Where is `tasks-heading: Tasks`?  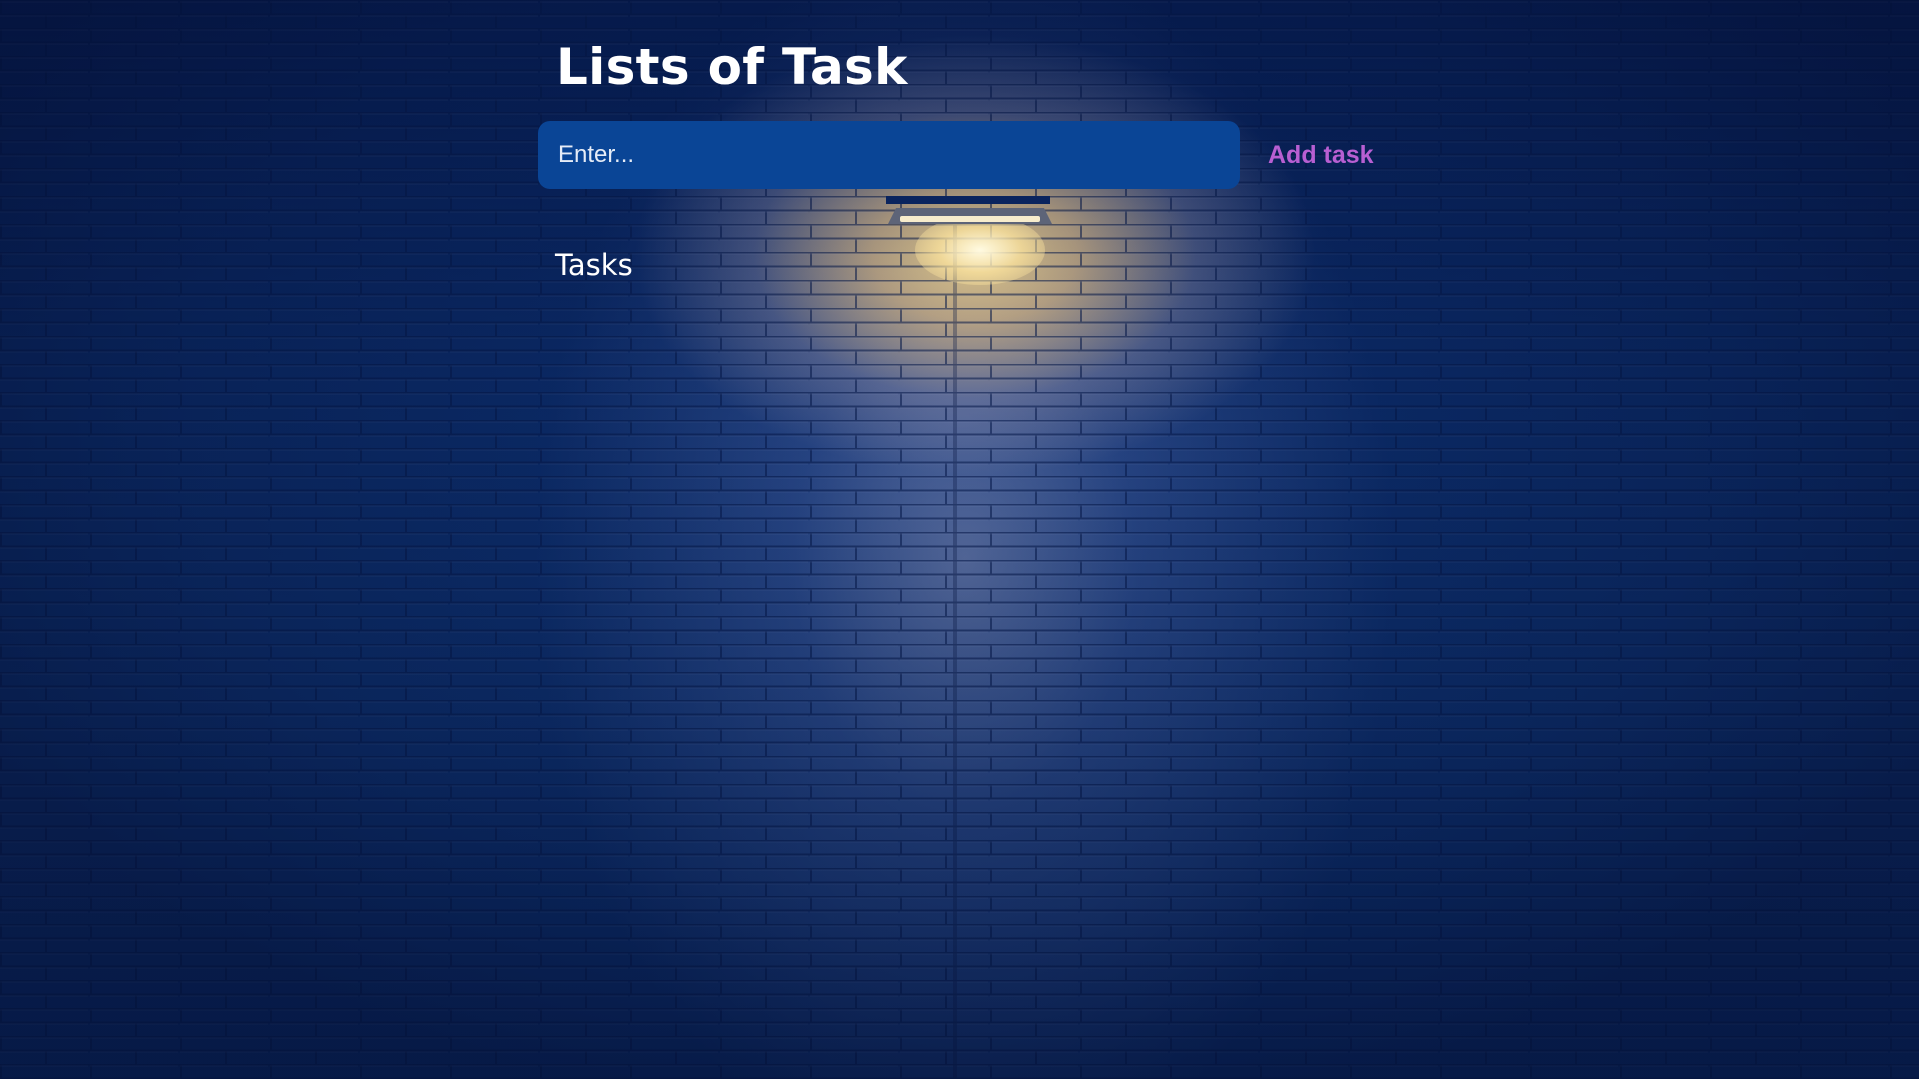
tasks-heading: Tasks is located at coordinates (594, 265).